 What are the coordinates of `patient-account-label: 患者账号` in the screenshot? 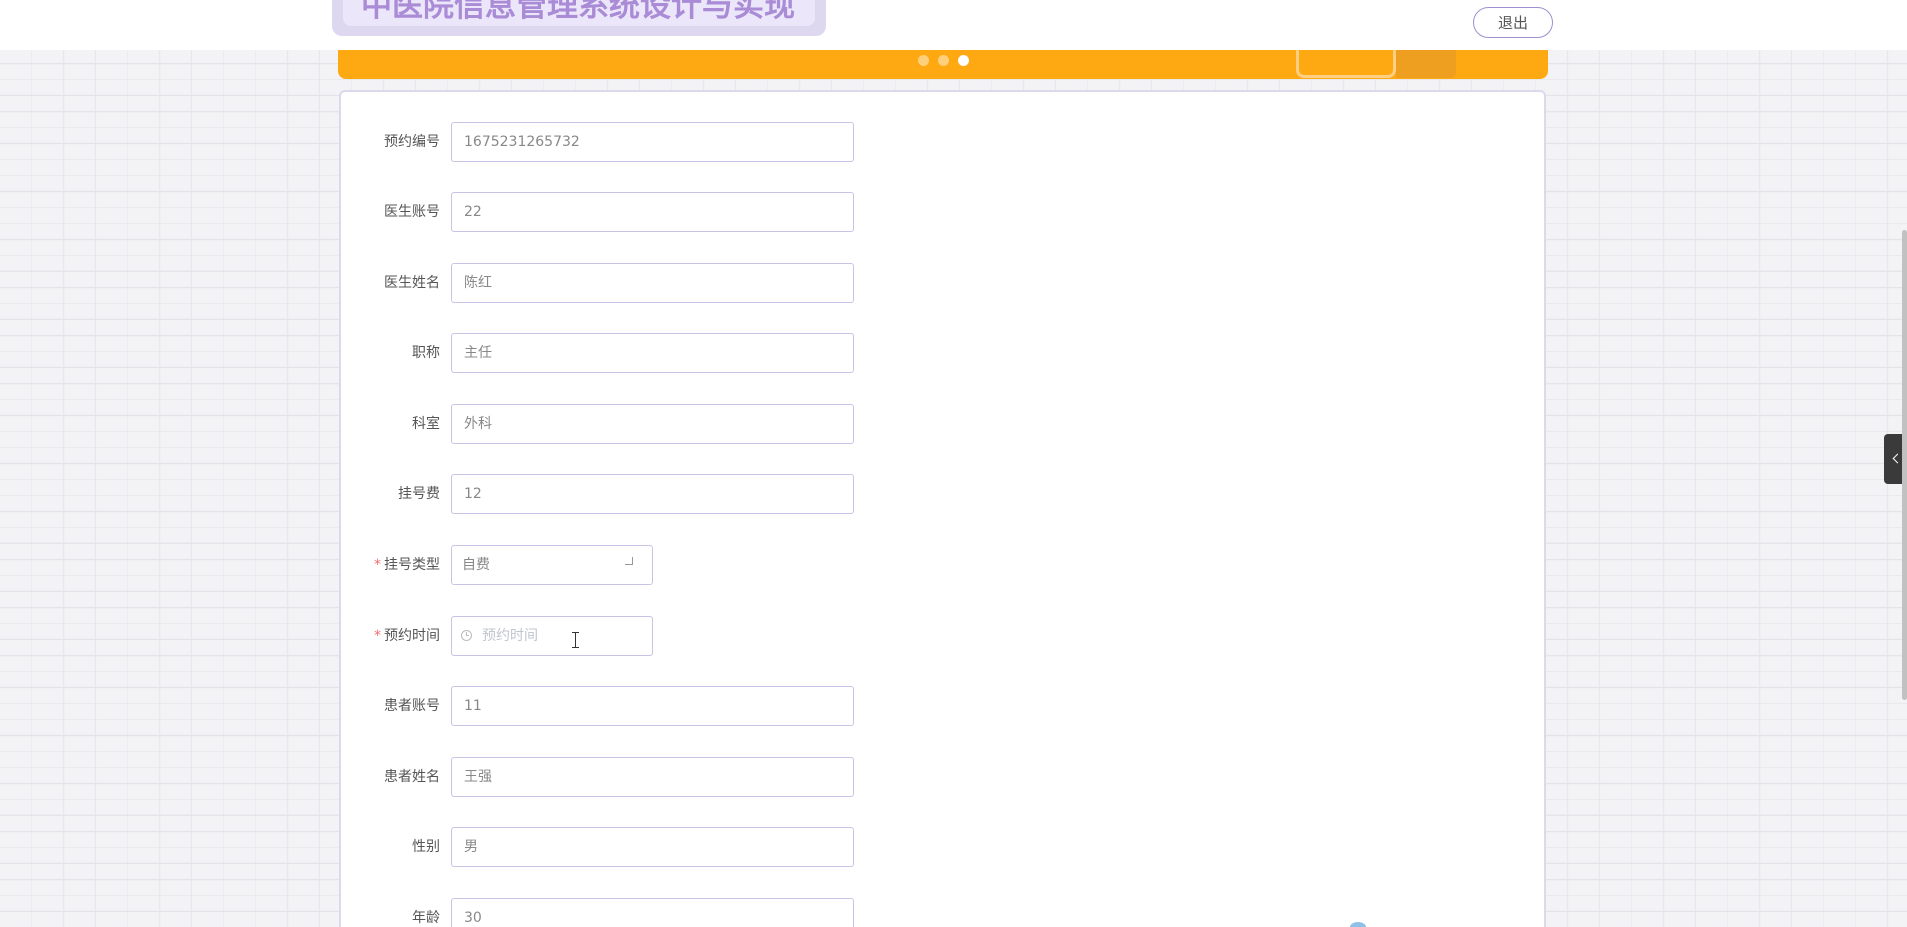 It's located at (412, 706).